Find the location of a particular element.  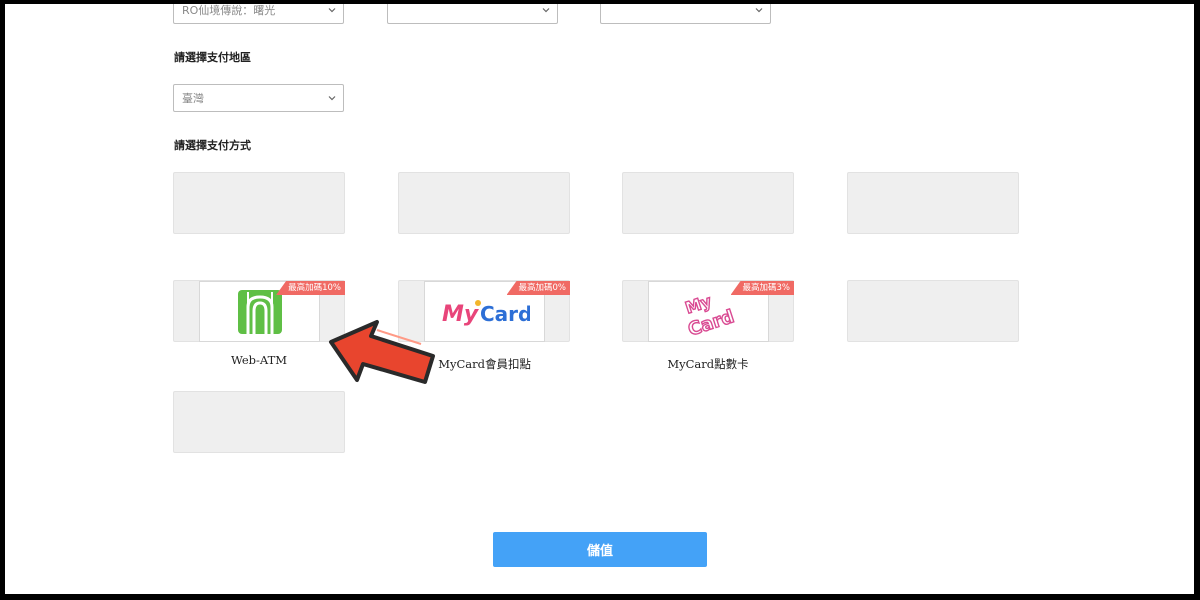

red-arrow-annotation-icon is located at coordinates (382, 352).